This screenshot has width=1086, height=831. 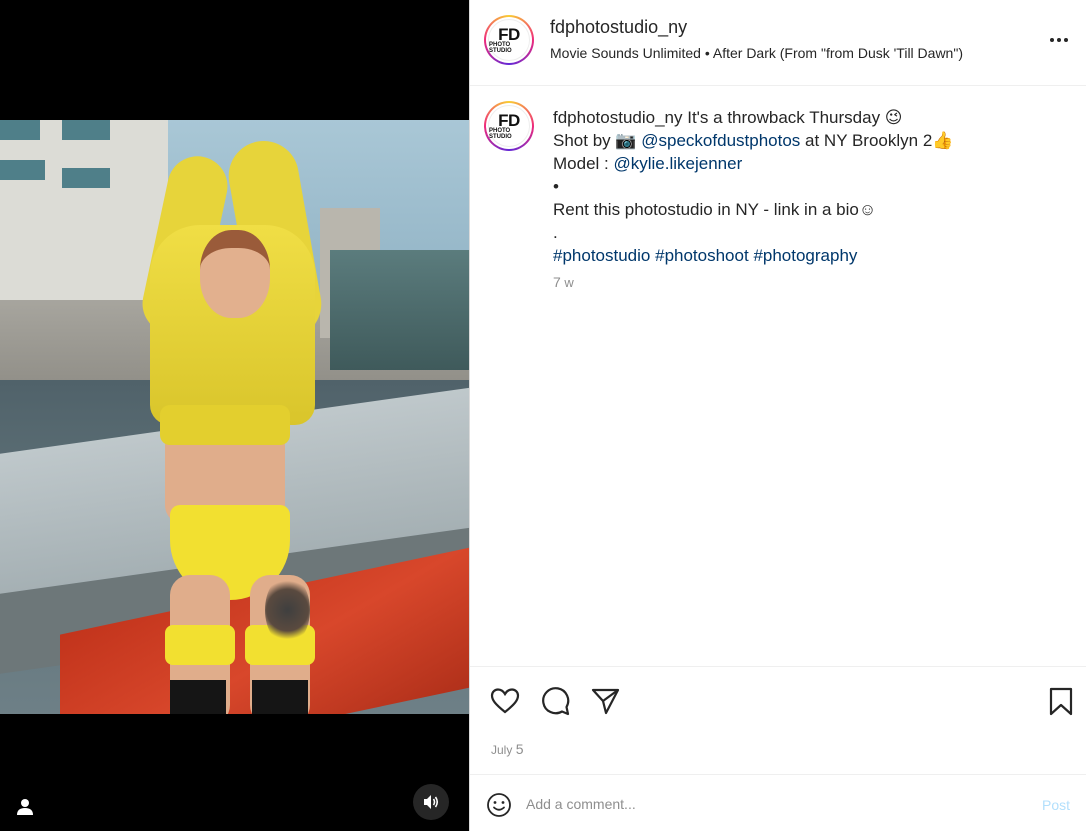 I want to click on comment-icon, so click(x=555, y=701).